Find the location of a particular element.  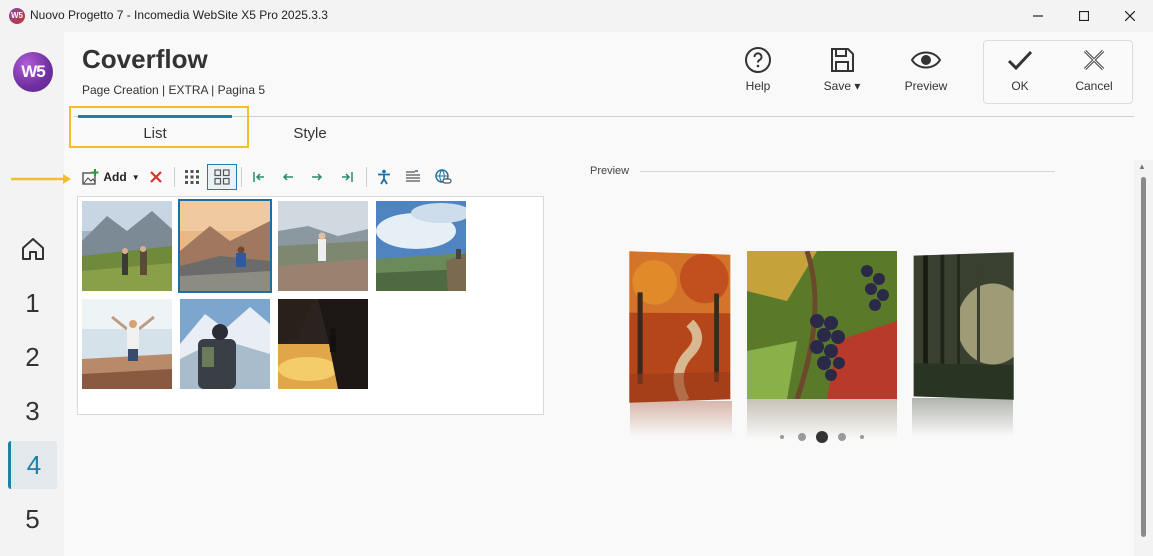

tab-highlight-box is located at coordinates (159, 127).